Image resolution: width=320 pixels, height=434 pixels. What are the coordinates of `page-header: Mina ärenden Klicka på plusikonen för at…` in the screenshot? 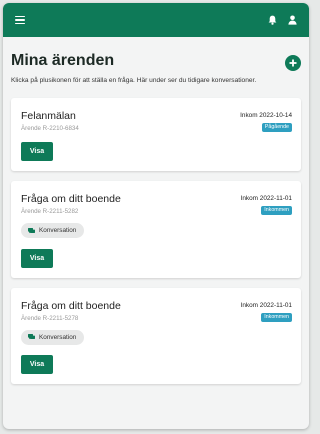 It's located at (156, 69).